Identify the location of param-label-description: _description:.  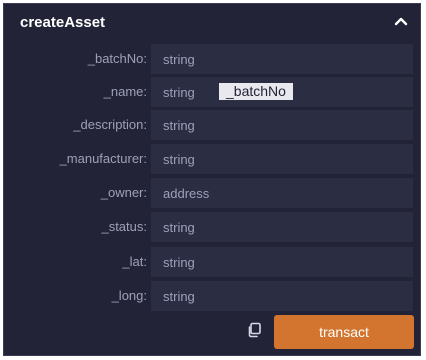
(110, 124).